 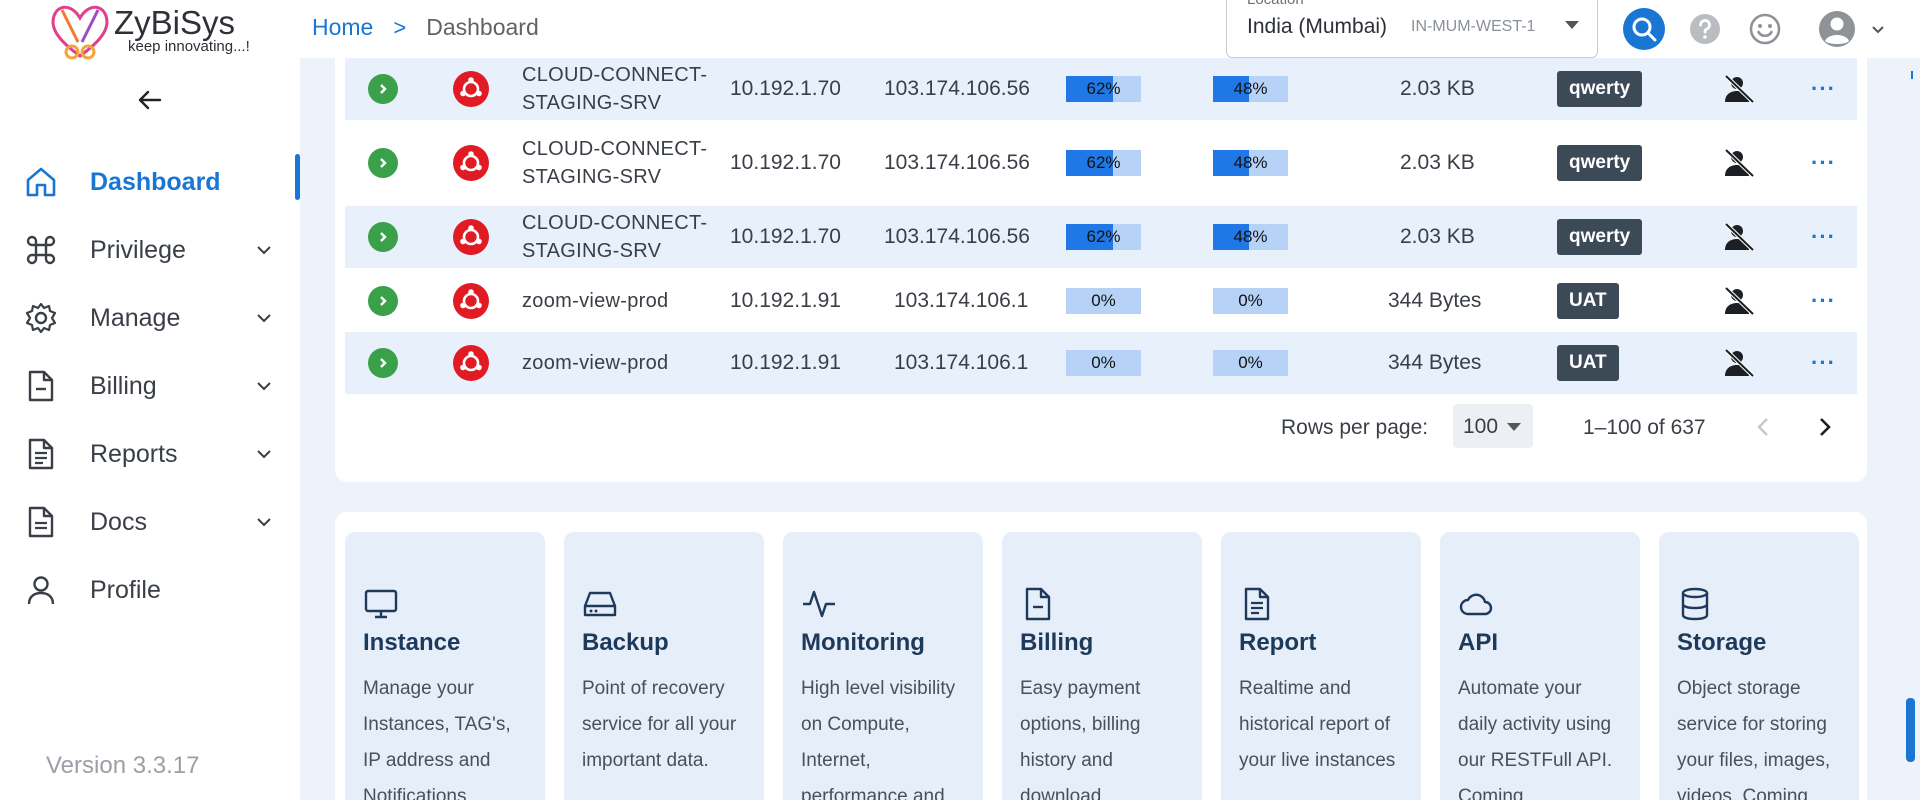 I want to click on search-button, so click(x=1644, y=29).